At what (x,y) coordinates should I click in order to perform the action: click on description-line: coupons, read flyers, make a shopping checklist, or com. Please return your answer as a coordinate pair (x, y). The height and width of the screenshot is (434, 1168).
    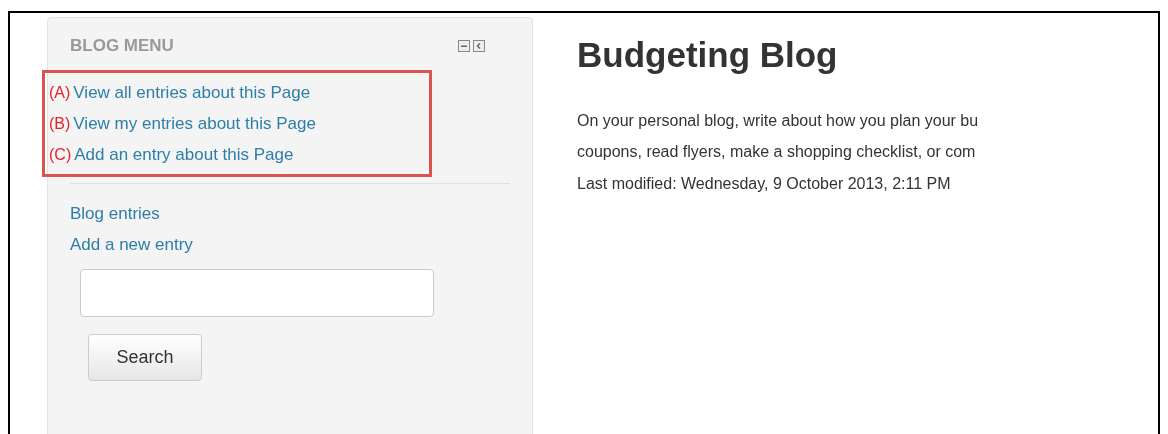
    Looking at the image, I should click on (777, 152).